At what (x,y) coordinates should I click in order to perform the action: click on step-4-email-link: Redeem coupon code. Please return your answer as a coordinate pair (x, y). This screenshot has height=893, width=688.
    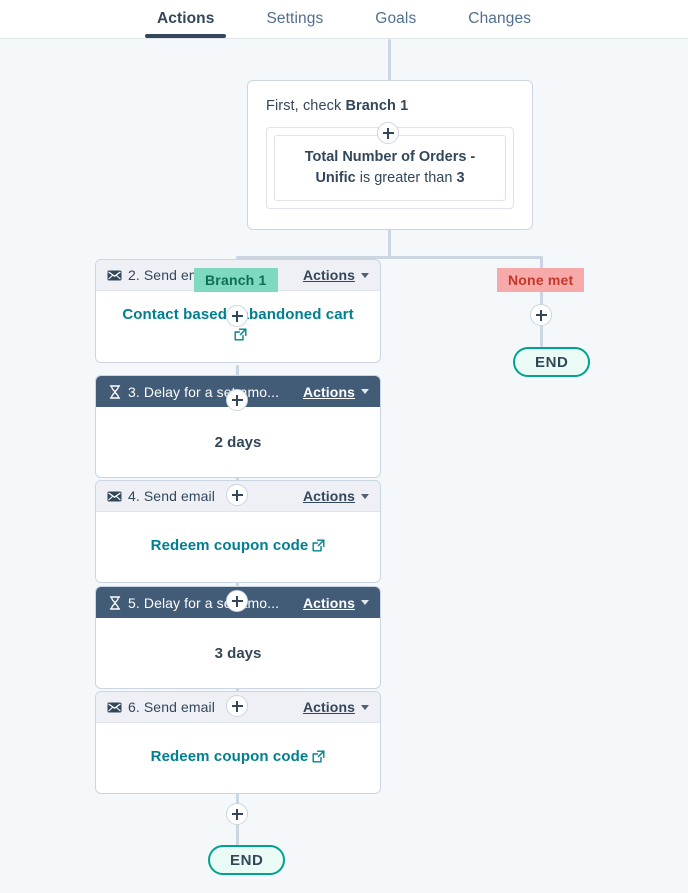
    Looking at the image, I should click on (238, 547).